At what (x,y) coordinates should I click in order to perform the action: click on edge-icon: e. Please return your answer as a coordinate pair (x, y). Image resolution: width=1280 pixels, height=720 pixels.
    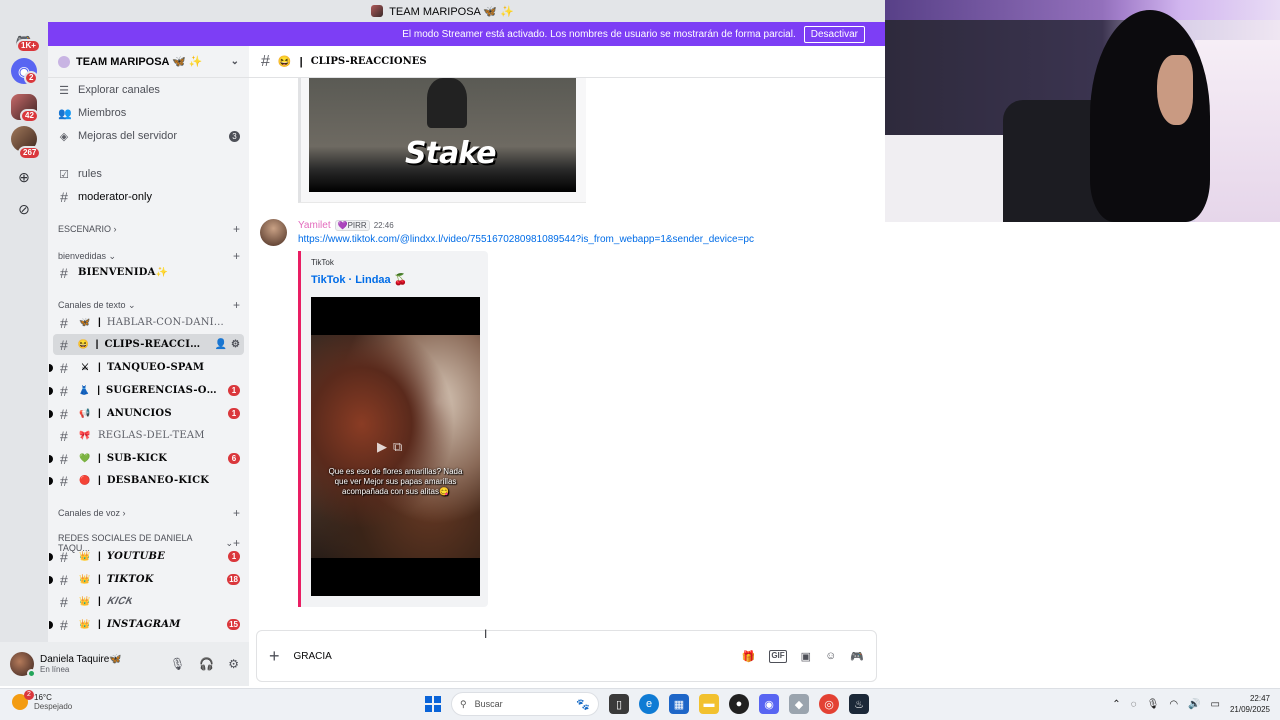
    Looking at the image, I should click on (649, 704).